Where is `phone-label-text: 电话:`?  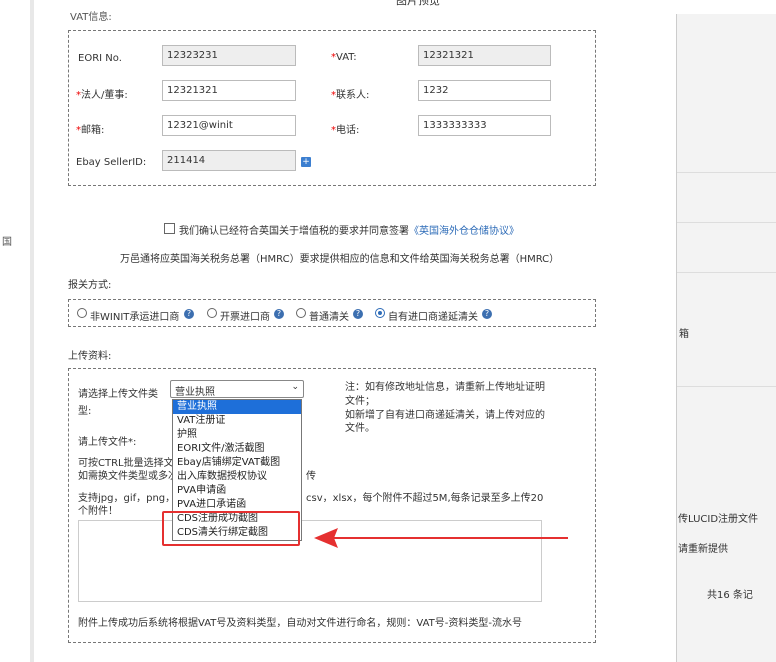
phone-label-text: 电话: is located at coordinates (348, 130).